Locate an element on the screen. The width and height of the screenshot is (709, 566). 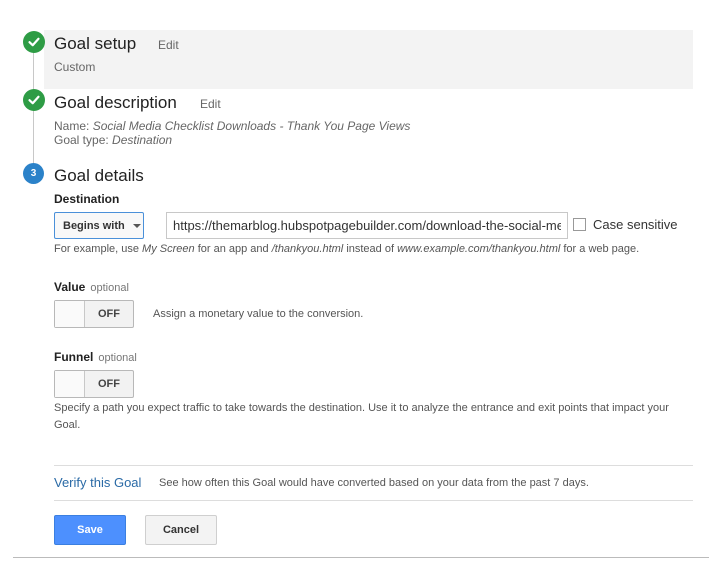
case-sensitive-label: Case sensitive is located at coordinates (635, 224).